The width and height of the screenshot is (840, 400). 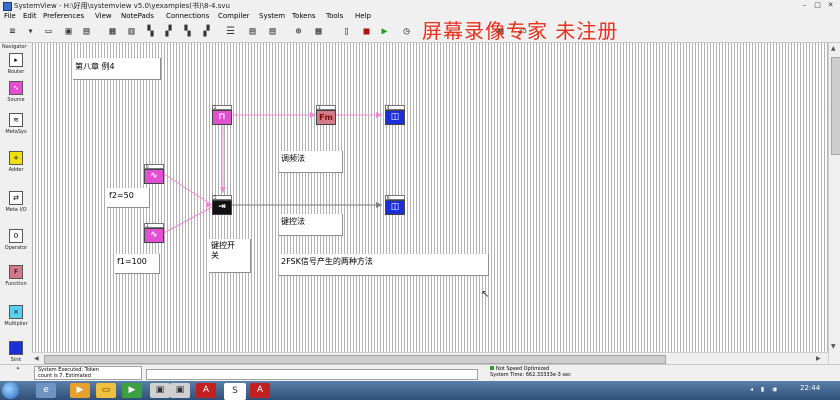 What do you see at coordinates (311, 225) in the screenshot?
I see `note-key-ctrl: 键控法` at bounding box center [311, 225].